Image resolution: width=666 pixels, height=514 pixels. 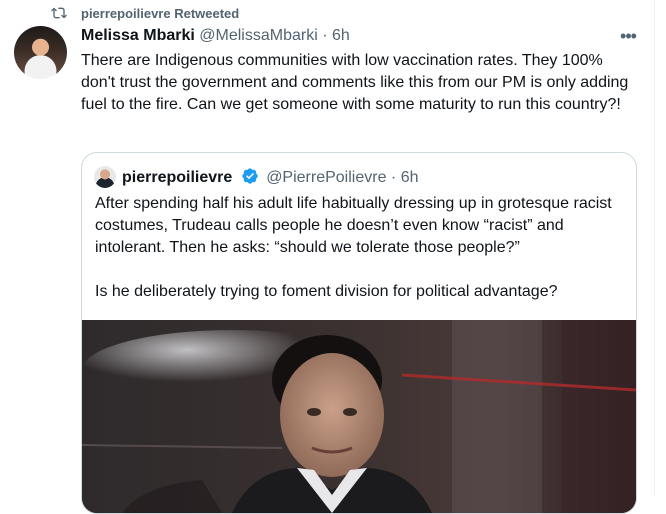 What do you see at coordinates (258, 35) in the screenshot?
I see `author-handle: @MelissaMbarki` at bounding box center [258, 35].